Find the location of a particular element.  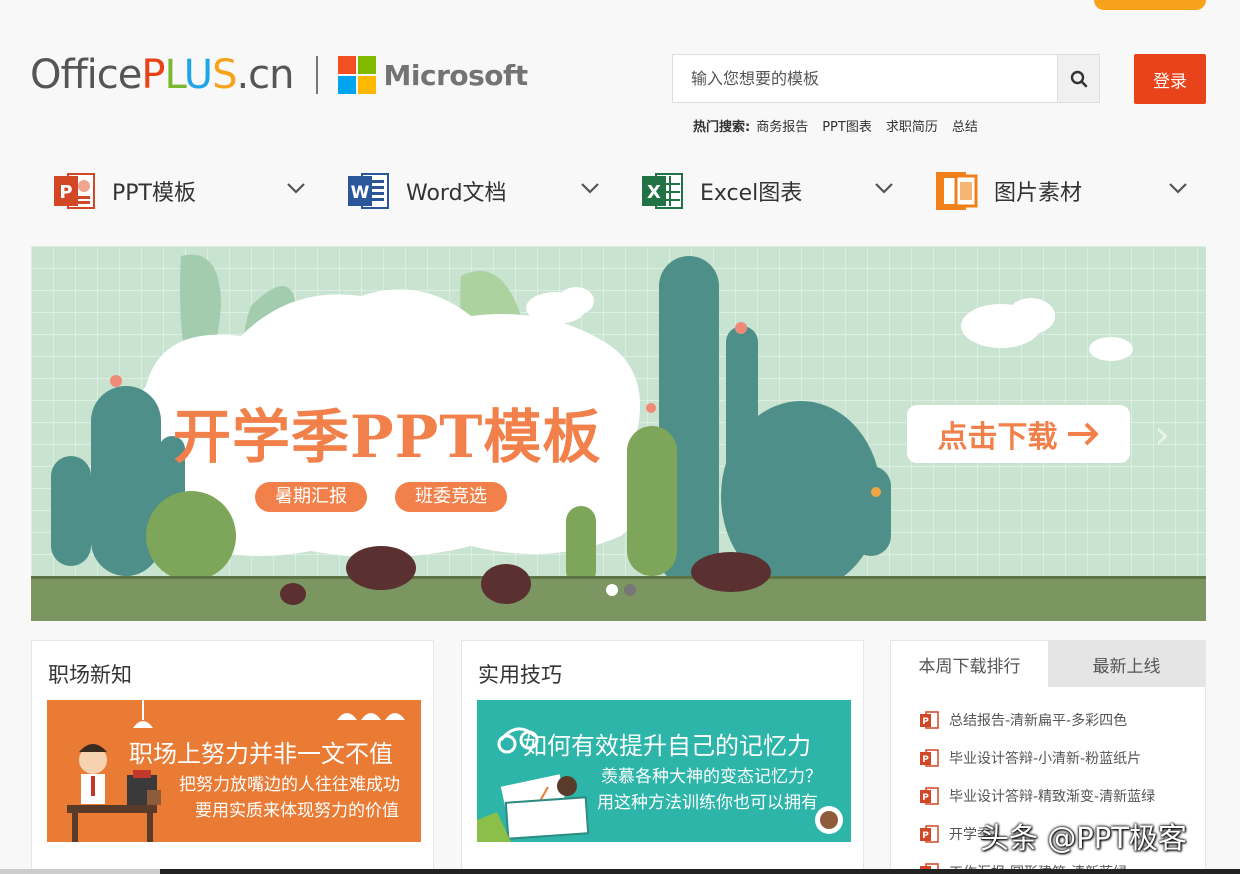

nav-word: W Word文档 is located at coordinates (471, 191).